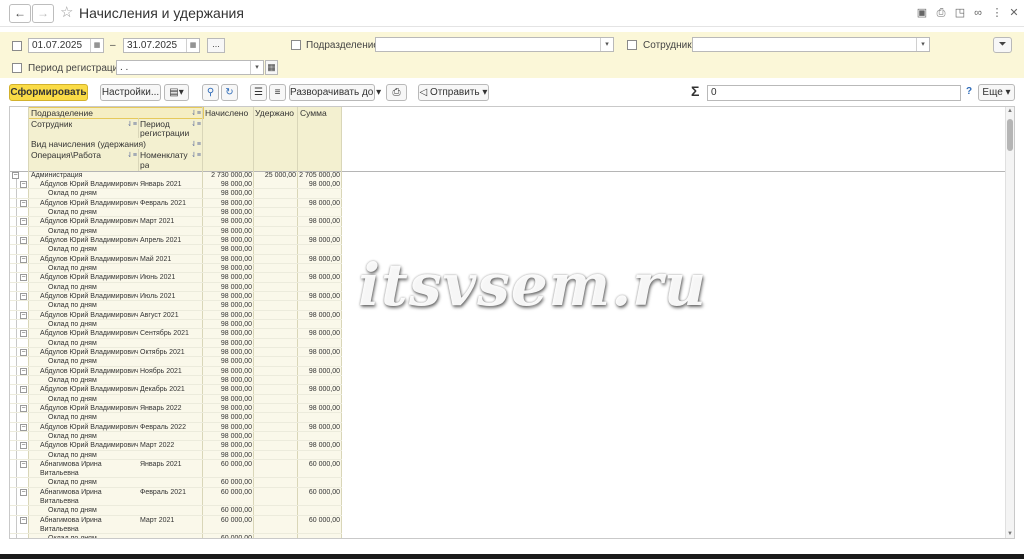 The height and width of the screenshot is (559, 1024). What do you see at coordinates (494, 44) in the screenshot?
I see `division-select: ▾` at bounding box center [494, 44].